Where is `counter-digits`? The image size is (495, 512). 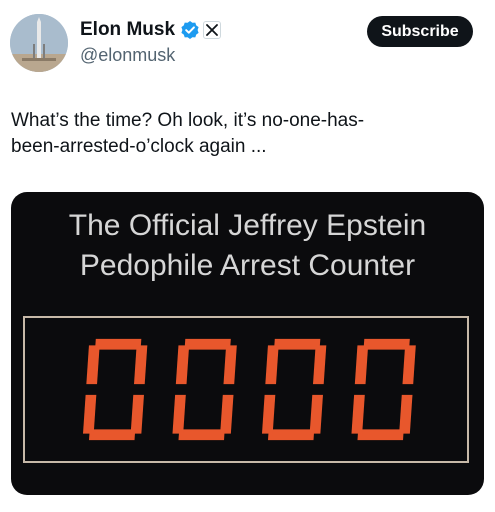
counter-digits is located at coordinates (249, 389).